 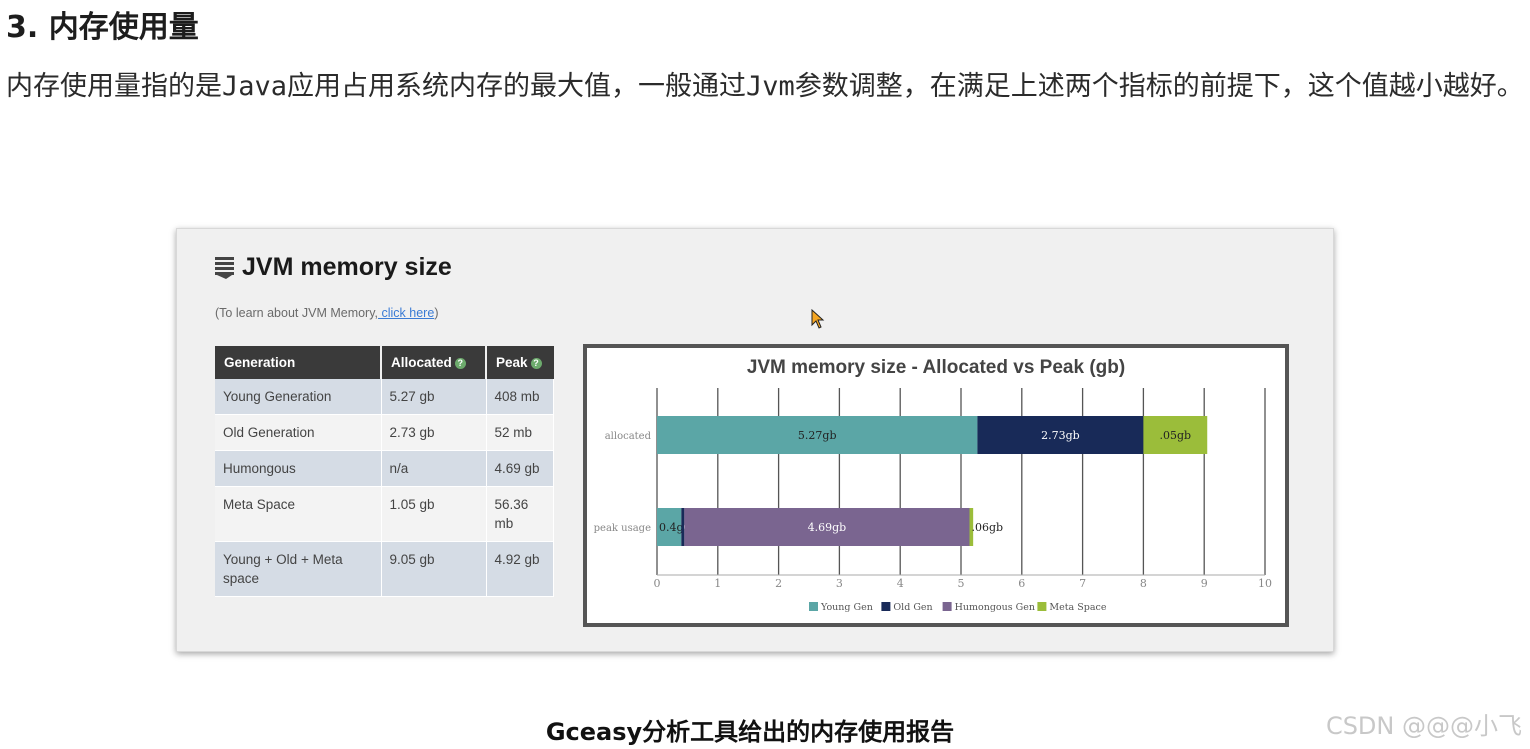 What do you see at coordinates (671, 527) in the screenshot?
I see `bar-data-label: 0.4g` at bounding box center [671, 527].